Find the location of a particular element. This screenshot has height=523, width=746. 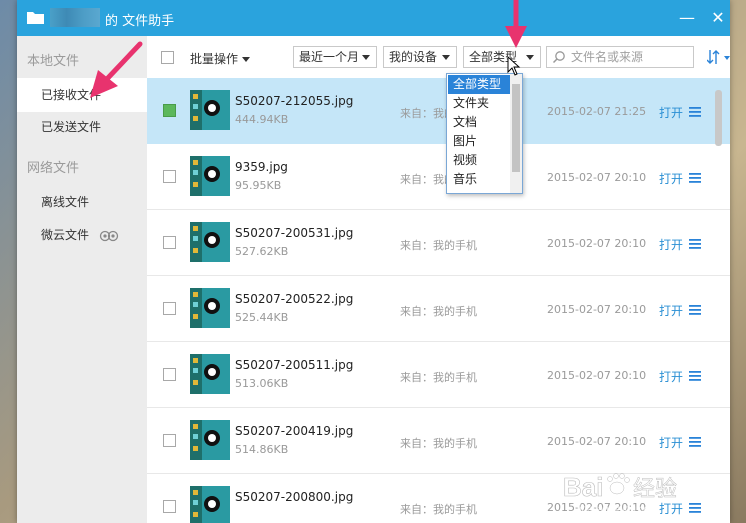

search-icon is located at coordinates (558, 57).